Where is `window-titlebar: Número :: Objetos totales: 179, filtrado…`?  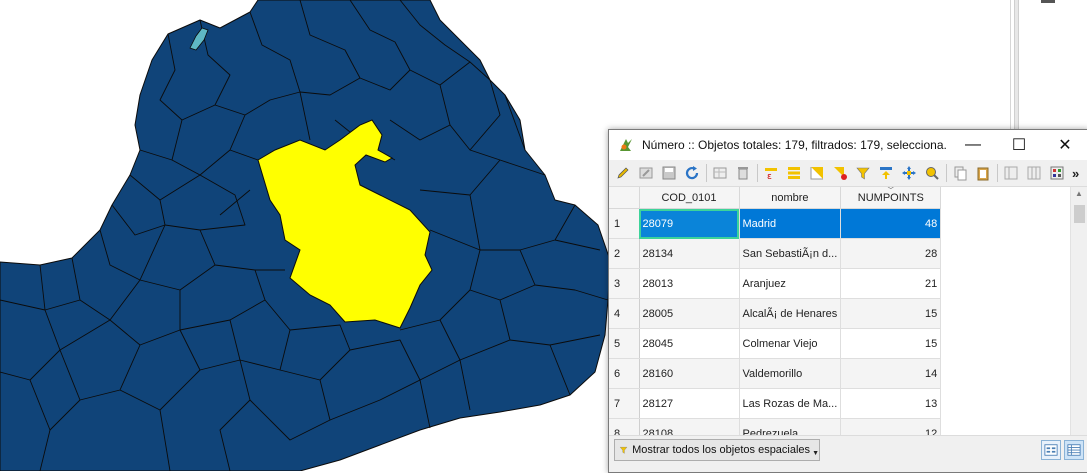 window-titlebar: Número :: Objetos totales: 179, filtrado… is located at coordinates (848, 145).